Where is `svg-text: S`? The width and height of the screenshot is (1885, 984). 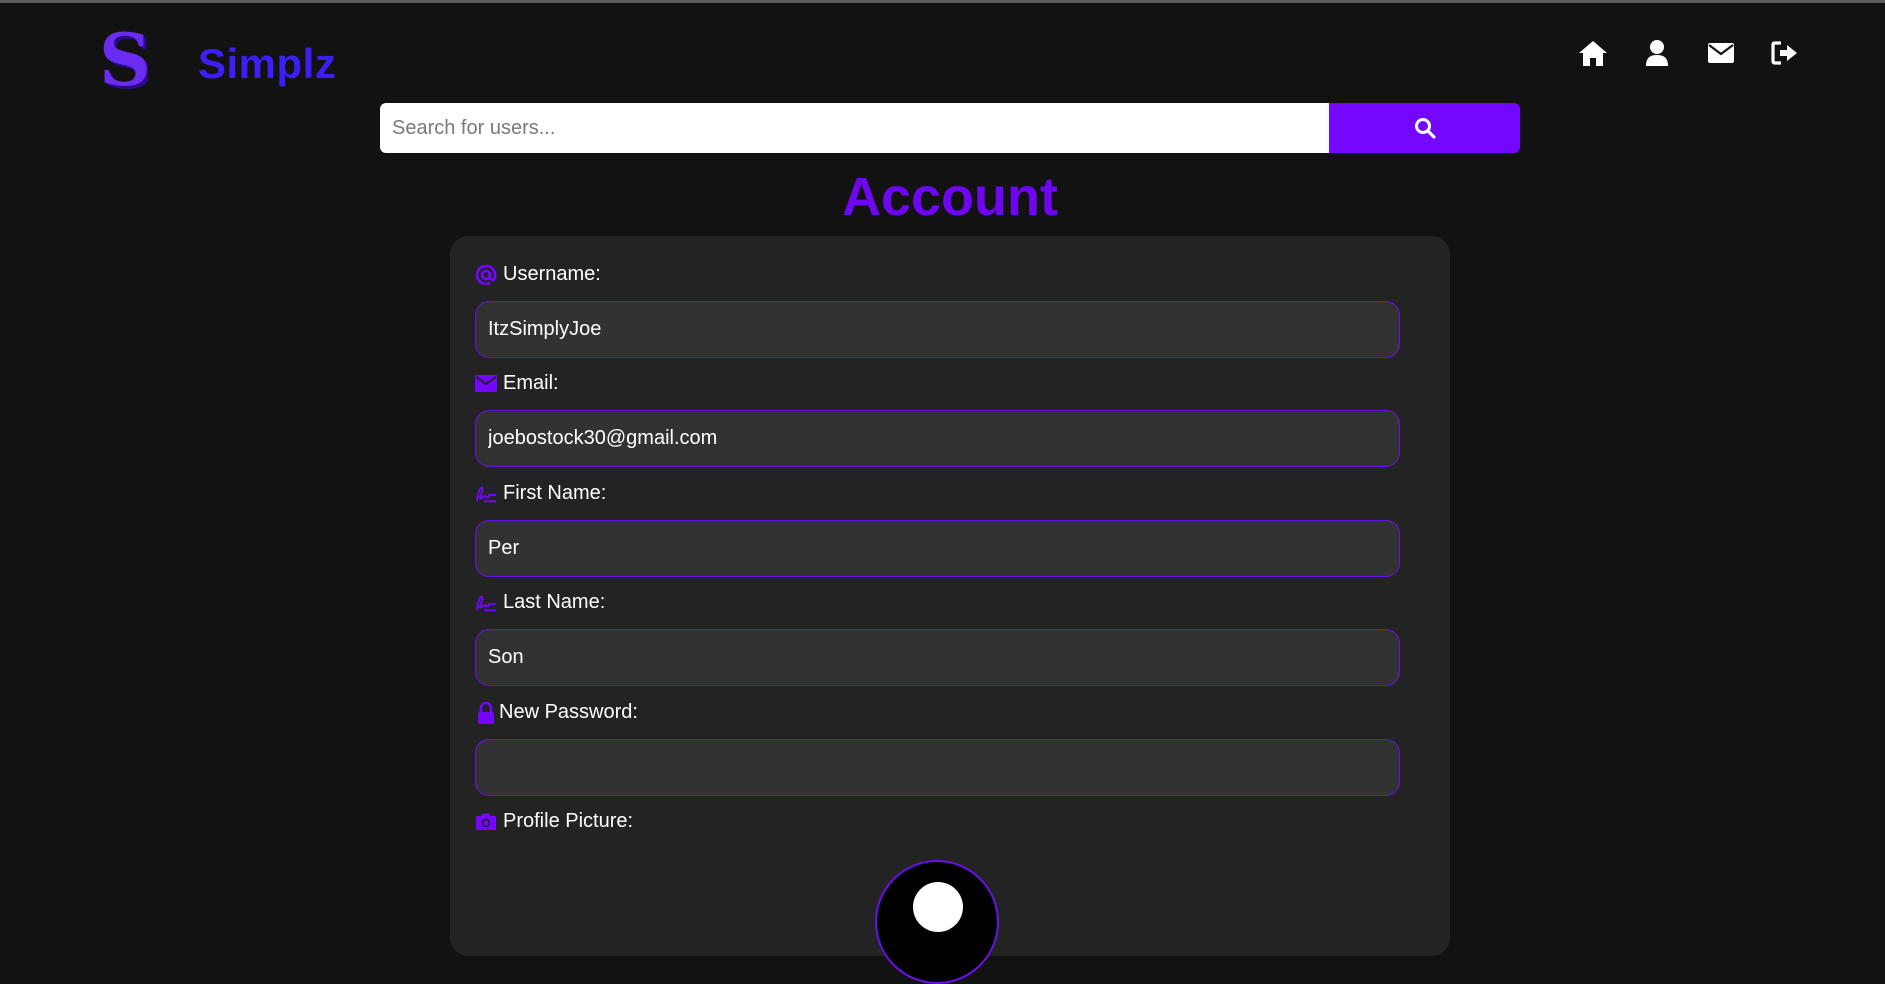
svg-text: S is located at coordinates (123, 62).